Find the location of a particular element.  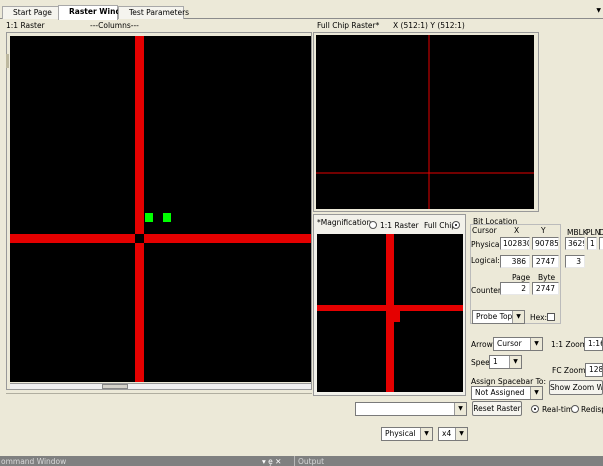

full-chip-svg is located at coordinates (425, 122).